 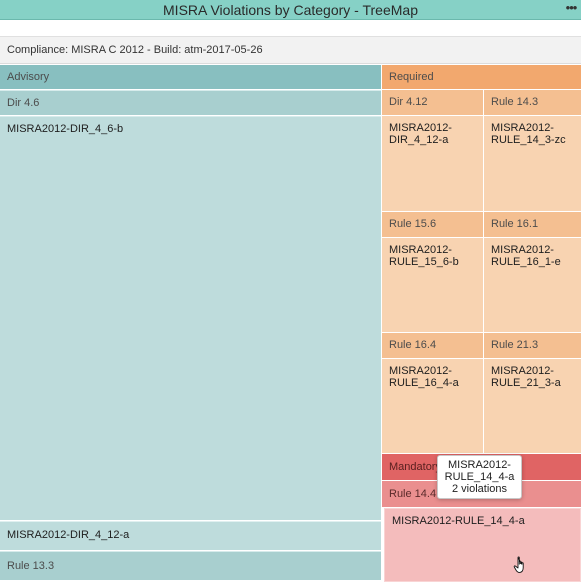 What do you see at coordinates (190, 535) in the screenshot?
I see `leaf-dir-4-12-a-advisory: MISRA2012-DIR_4_12-a` at bounding box center [190, 535].